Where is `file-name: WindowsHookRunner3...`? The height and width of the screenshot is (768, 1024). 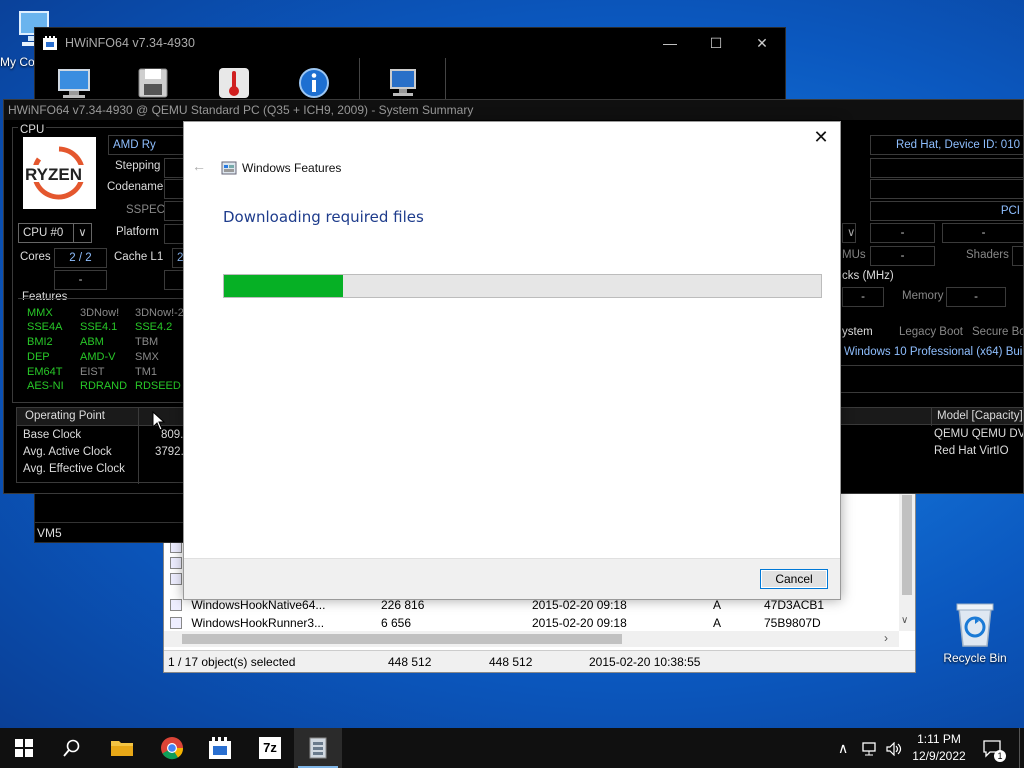 file-name: WindowsHookRunner3... is located at coordinates (258, 623).